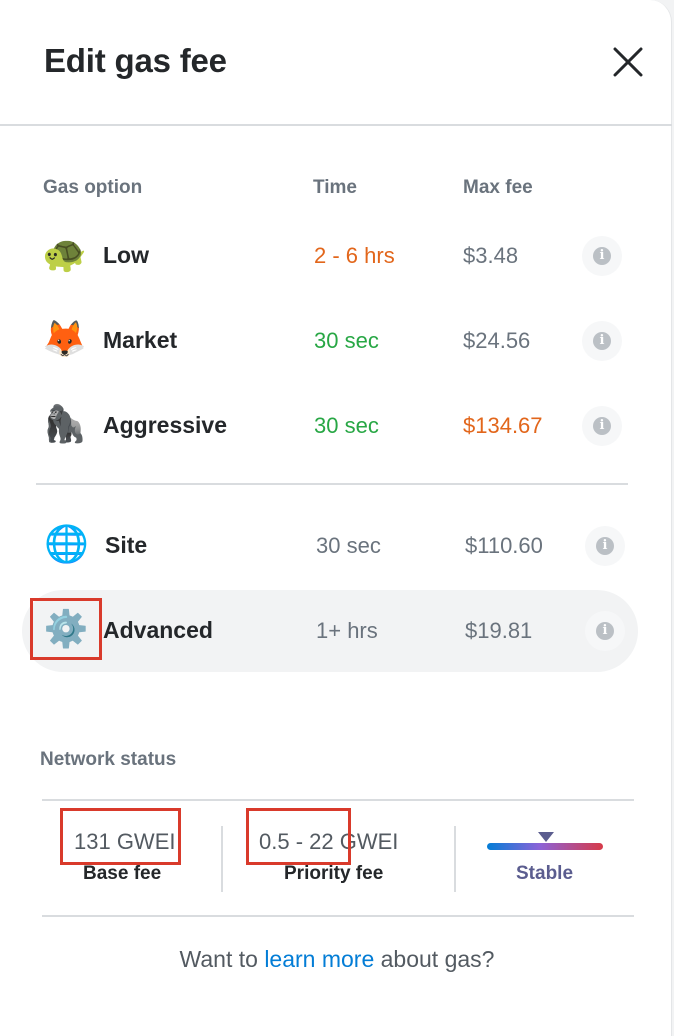 Image resolution: width=674 pixels, height=1036 pixels. What do you see at coordinates (503, 425) in the screenshot?
I see `gas-option-max-fee: $134.67` at bounding box center [503, 425].